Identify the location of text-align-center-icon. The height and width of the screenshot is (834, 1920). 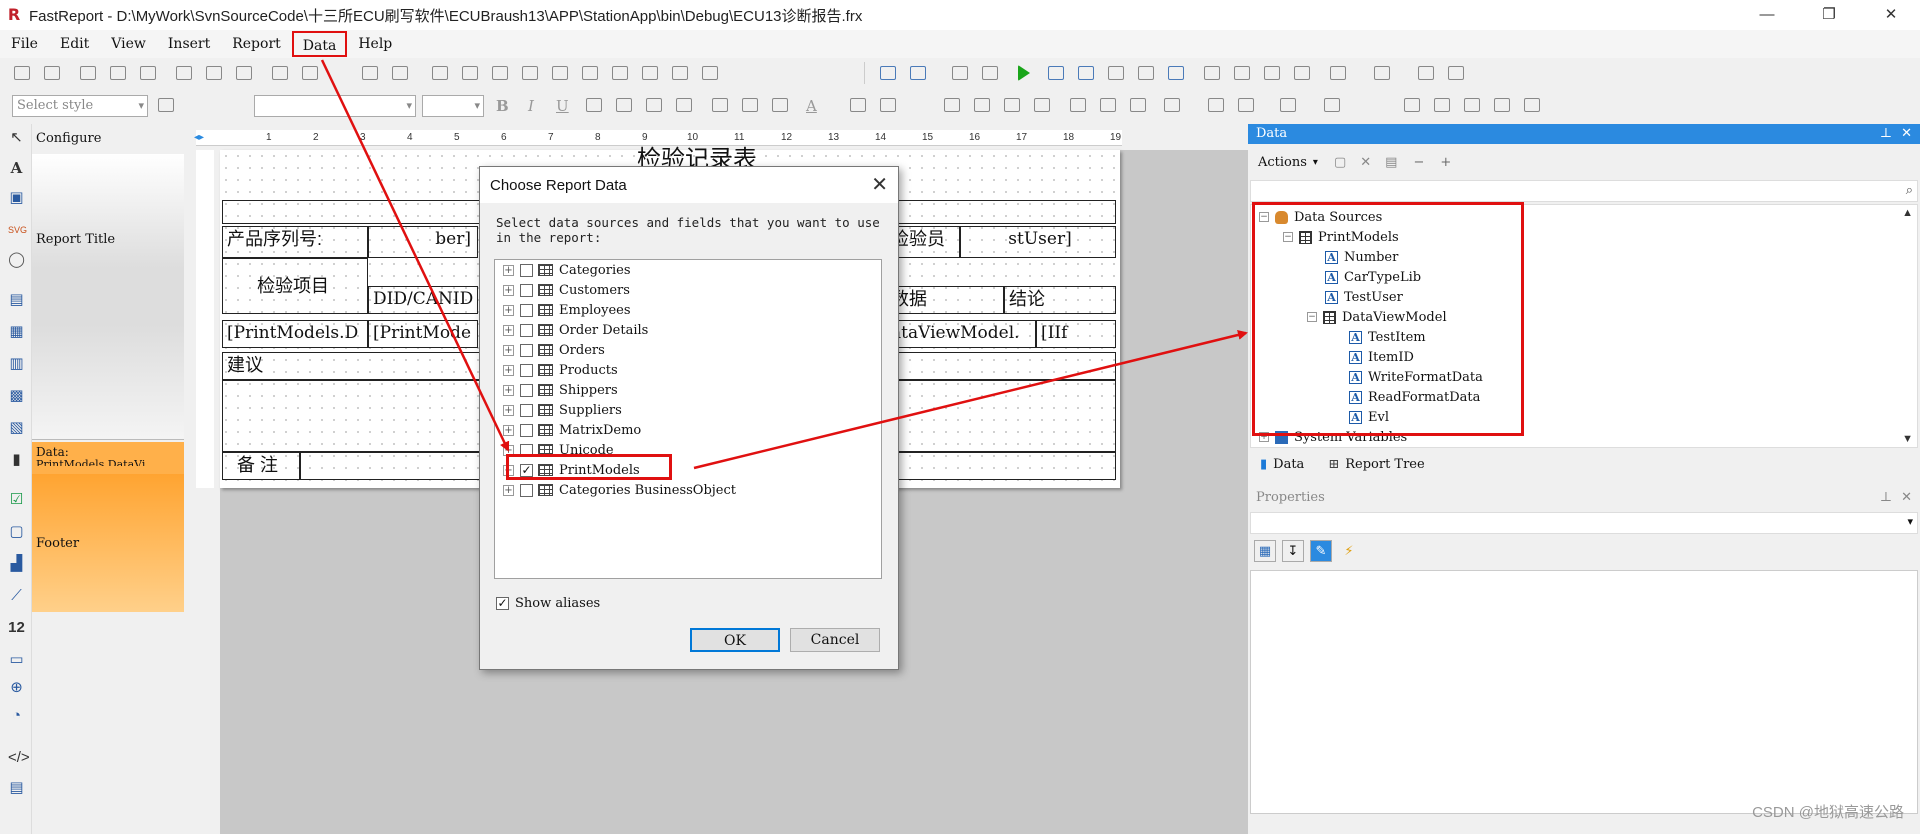
(624, 105).